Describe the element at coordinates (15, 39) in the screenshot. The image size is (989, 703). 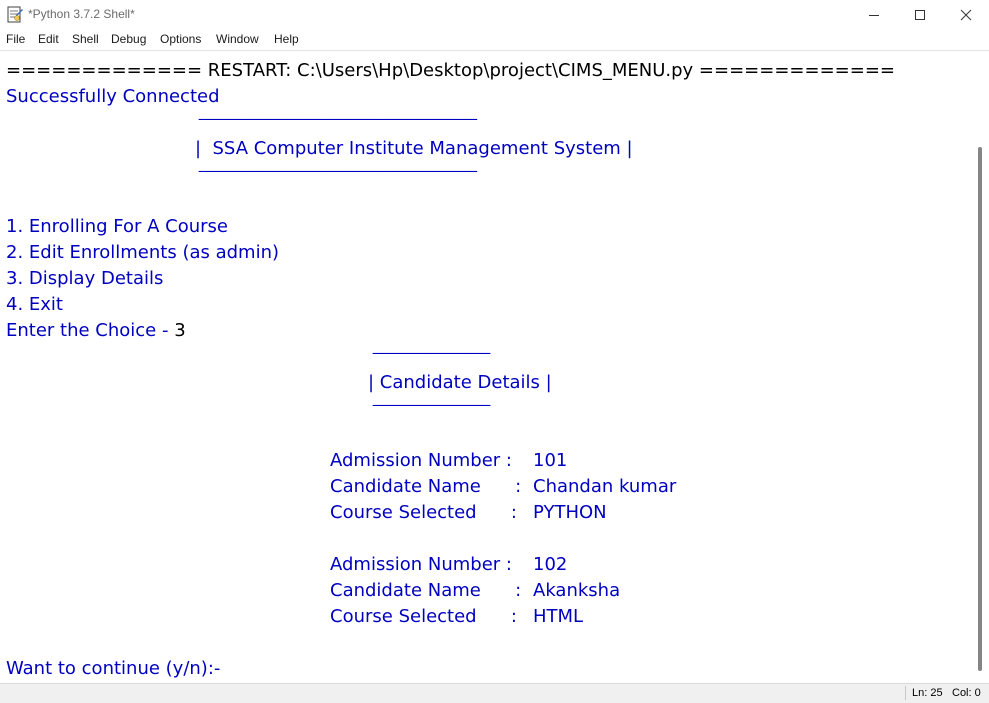
I see `menu-file: File` at that location.